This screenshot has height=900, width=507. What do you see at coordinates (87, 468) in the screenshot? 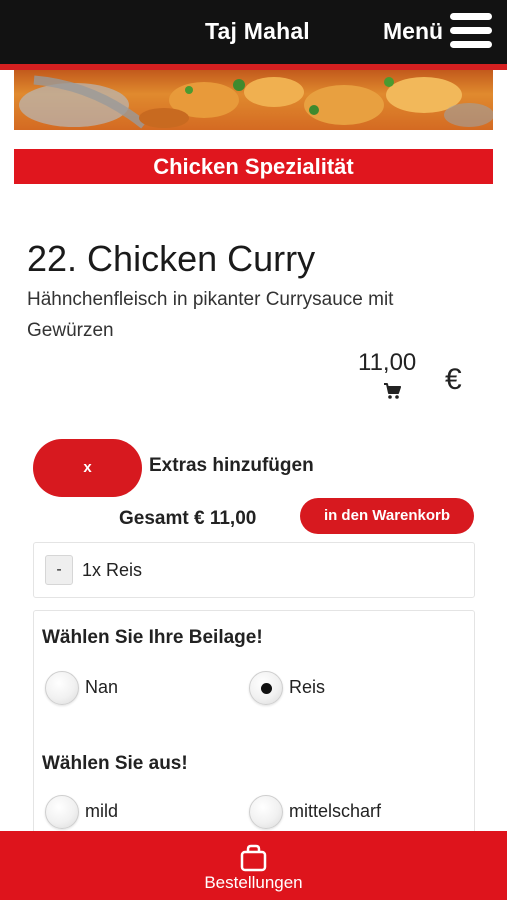
I see `extras-toggle-button: x` at bounding box center [87, 468].